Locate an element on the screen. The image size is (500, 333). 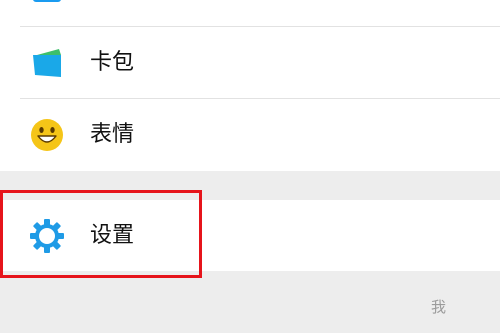
menu-item-card-wallet-label: 卡包 is located at coordinates (112, 62).